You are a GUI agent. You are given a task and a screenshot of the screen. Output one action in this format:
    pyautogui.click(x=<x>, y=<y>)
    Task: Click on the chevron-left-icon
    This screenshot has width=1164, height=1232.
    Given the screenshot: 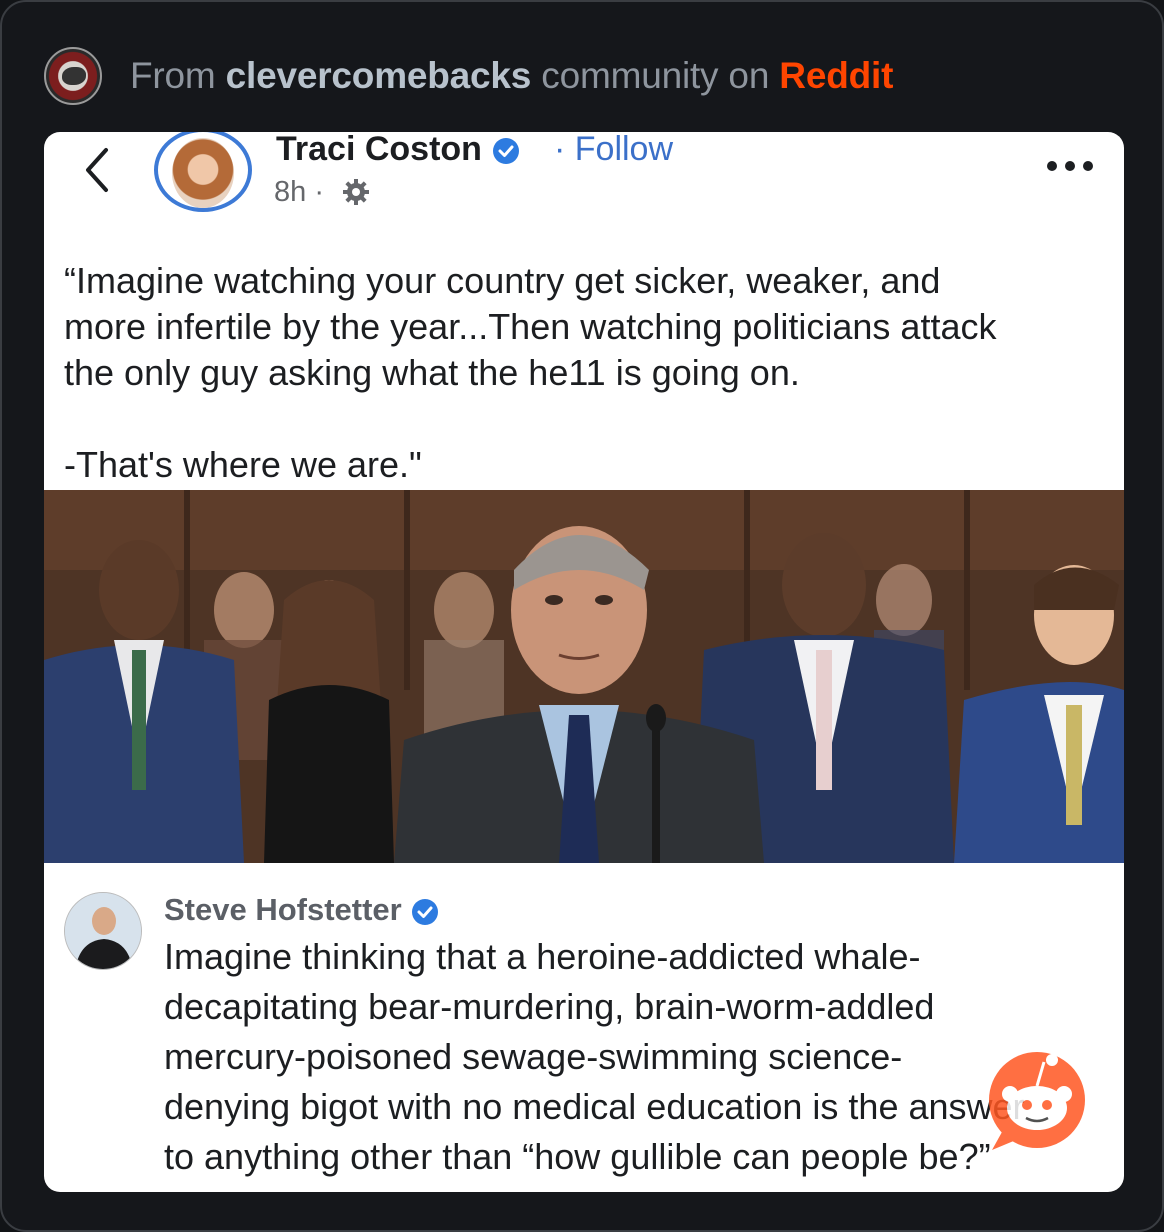 What is the action you would take?
    pyautogui.click(x=98, y=170)
    